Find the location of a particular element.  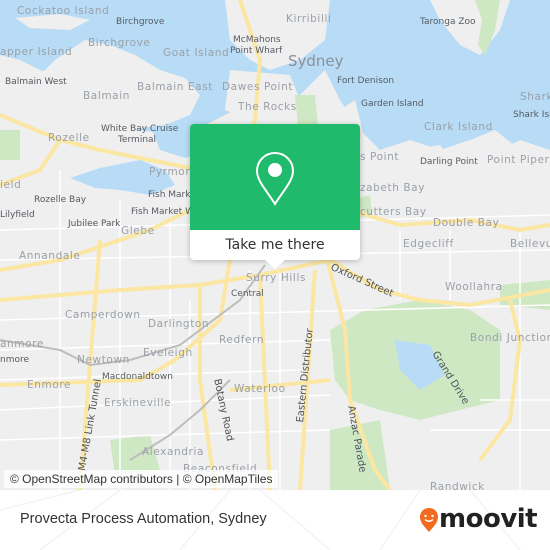

map-label: ield is located at coordinates (11, 185).